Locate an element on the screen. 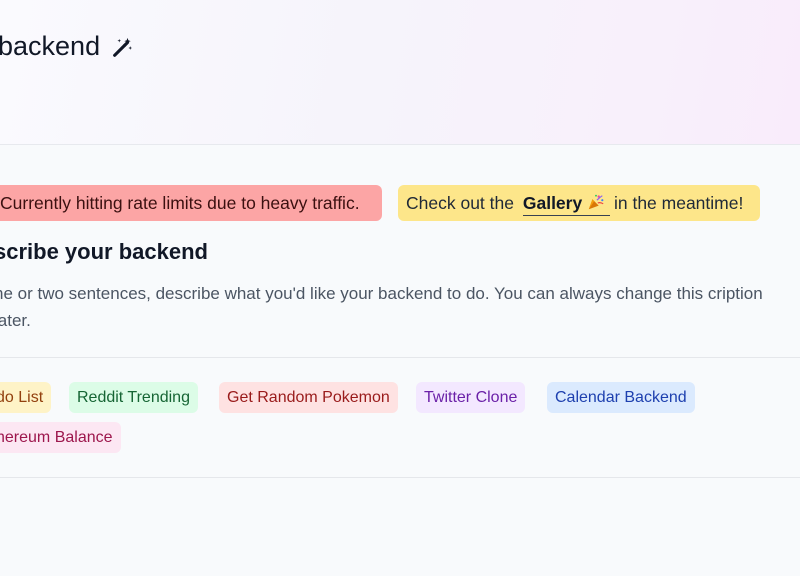 The image size is (800, 576). gallery-banner-prefix: Check out the is located at coordinates (460, 203).